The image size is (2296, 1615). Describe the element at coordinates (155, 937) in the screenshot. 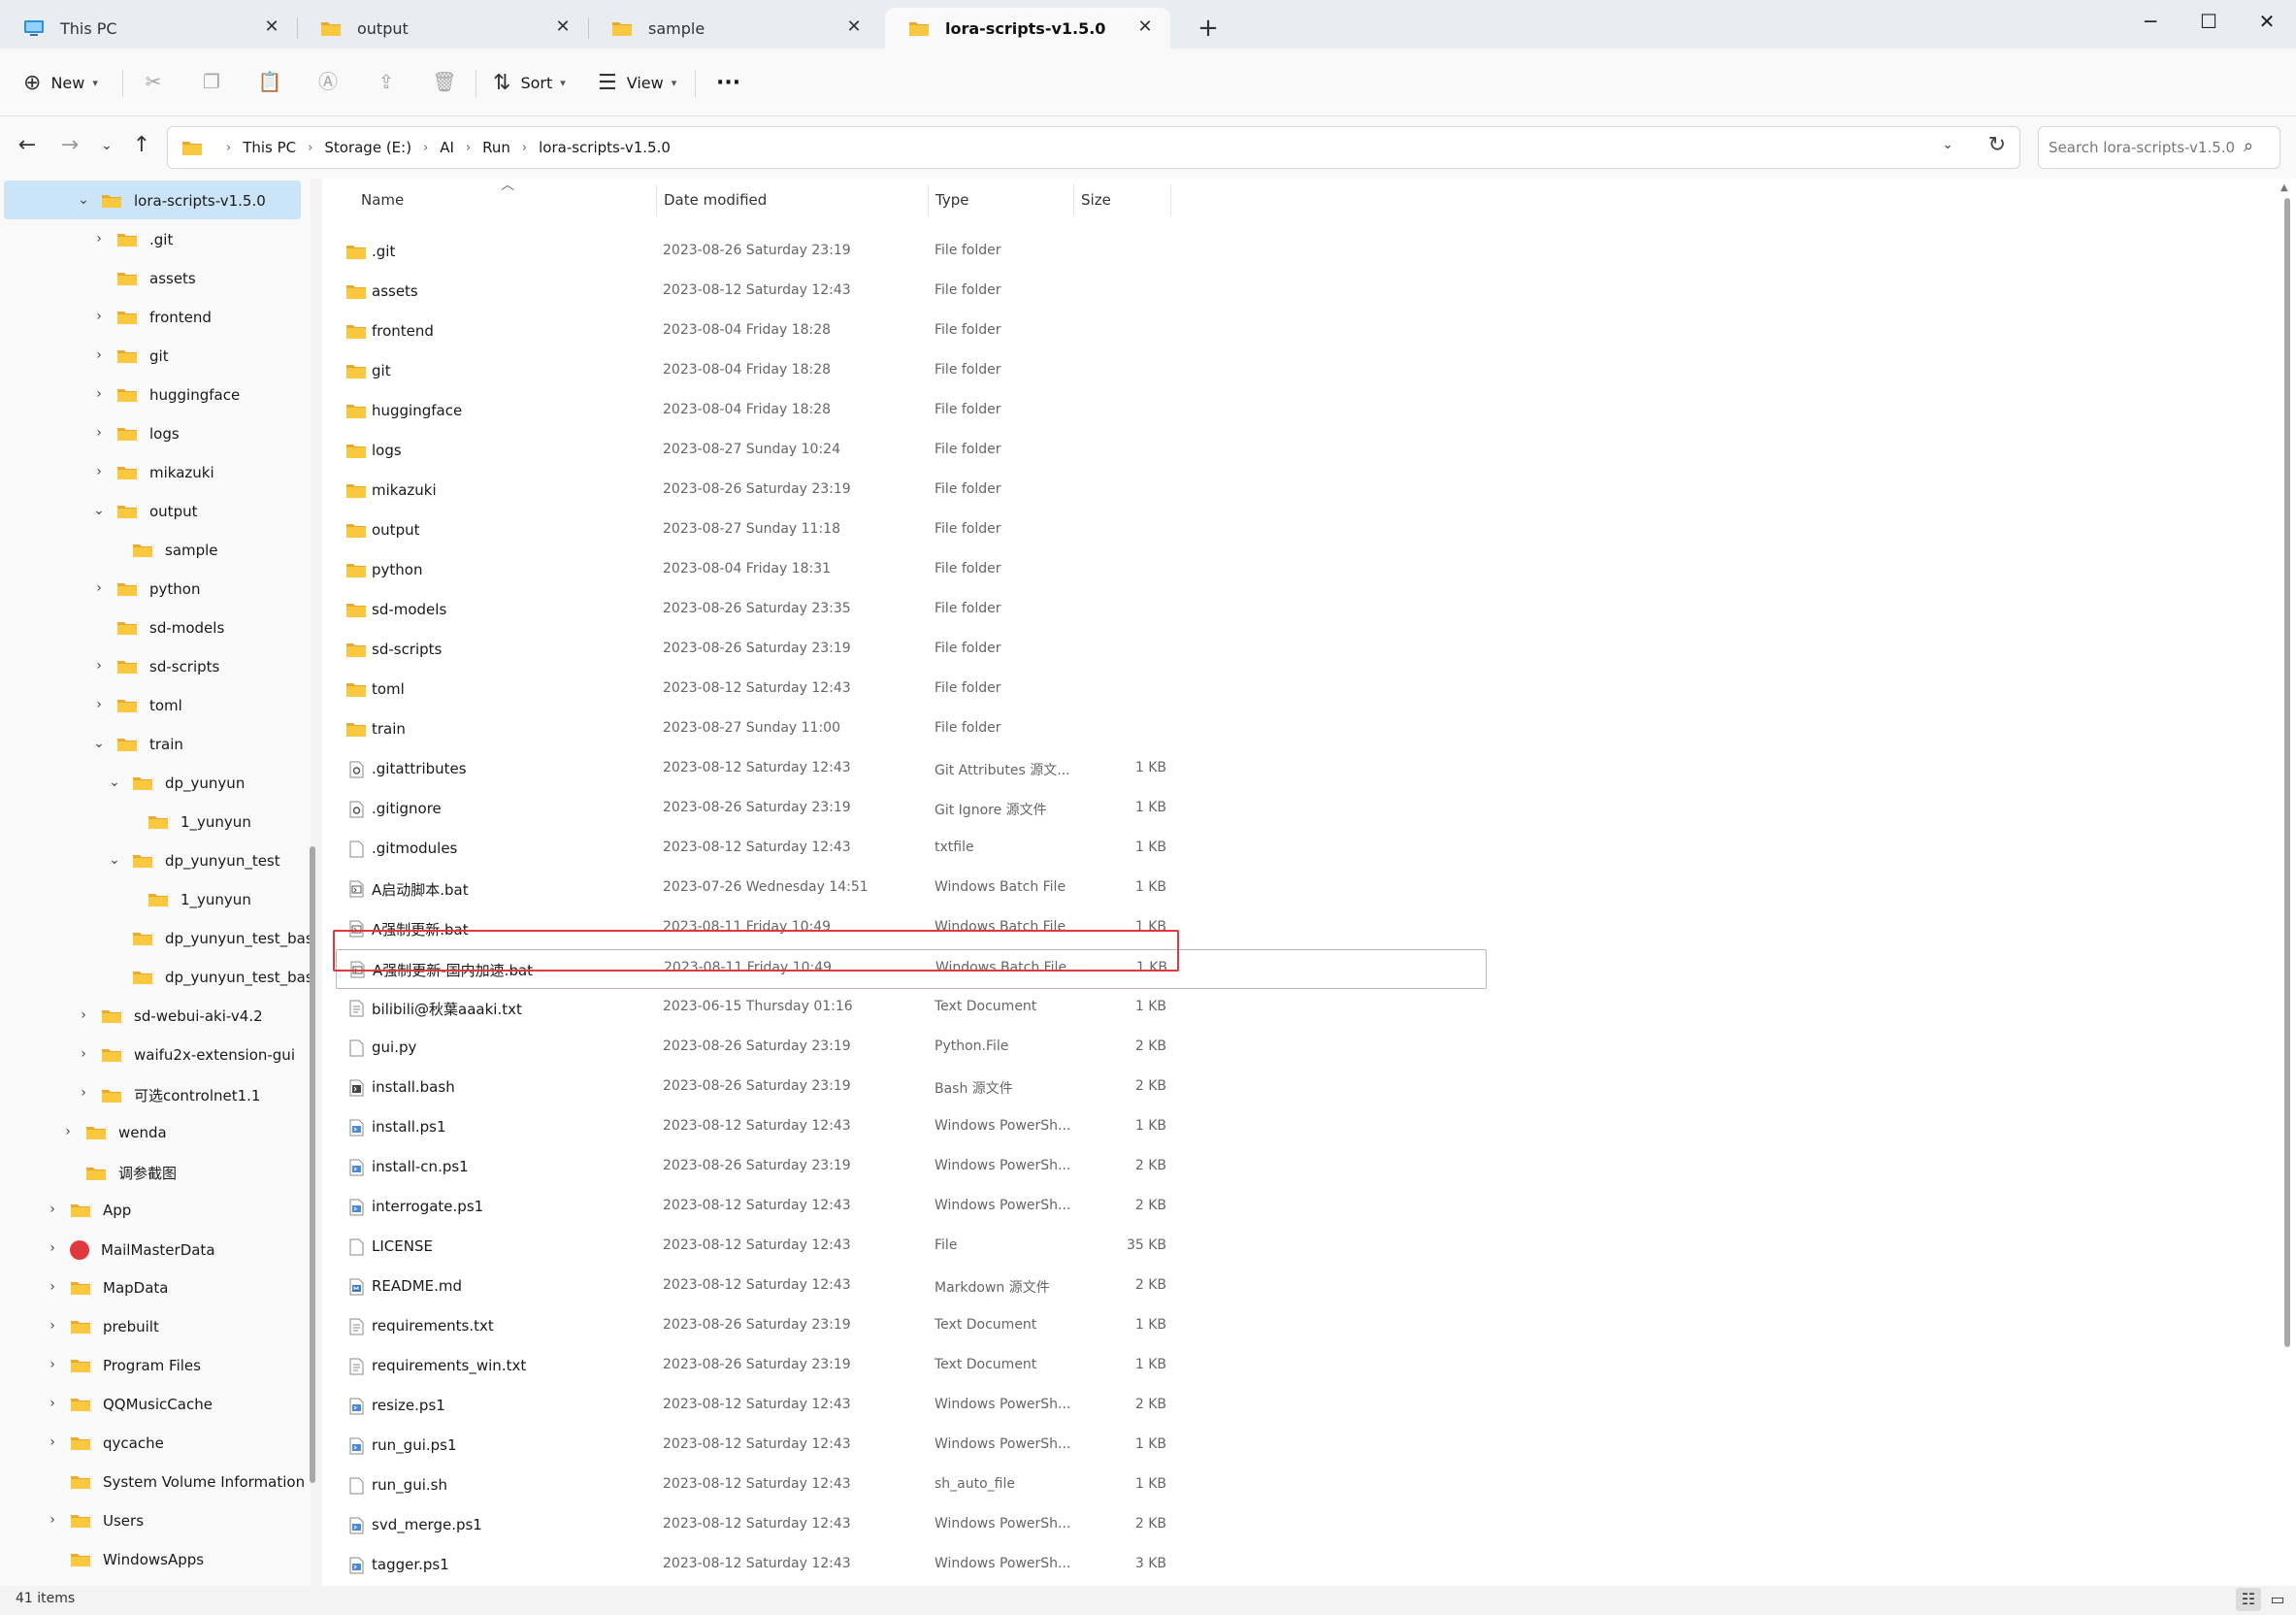

I see `nav-item: dp_yunyun_test_base_pic_in` at that location.